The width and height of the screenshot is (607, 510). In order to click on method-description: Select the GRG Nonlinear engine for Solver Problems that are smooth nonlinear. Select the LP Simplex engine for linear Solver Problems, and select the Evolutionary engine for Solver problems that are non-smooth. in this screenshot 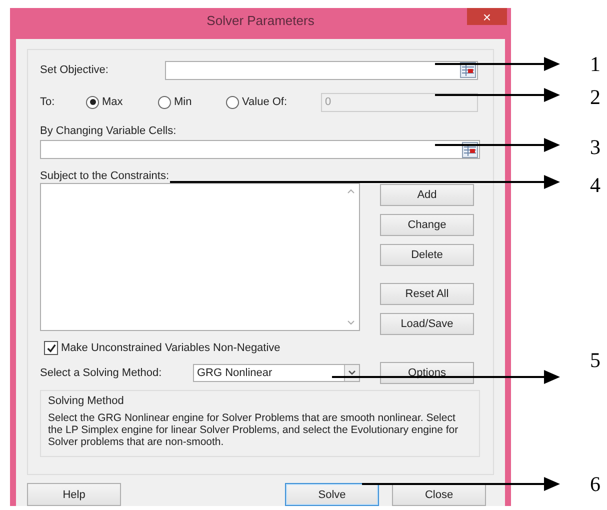, I will do `click(254, 430)`.